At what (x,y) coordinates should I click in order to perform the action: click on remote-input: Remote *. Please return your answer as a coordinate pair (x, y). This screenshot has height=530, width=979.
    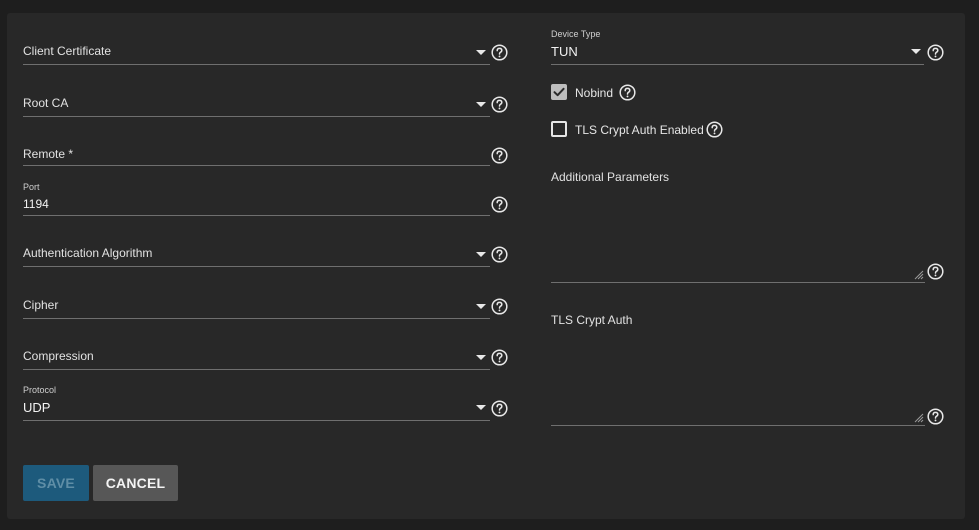
    Looking at the image, I should click on (256, 153).